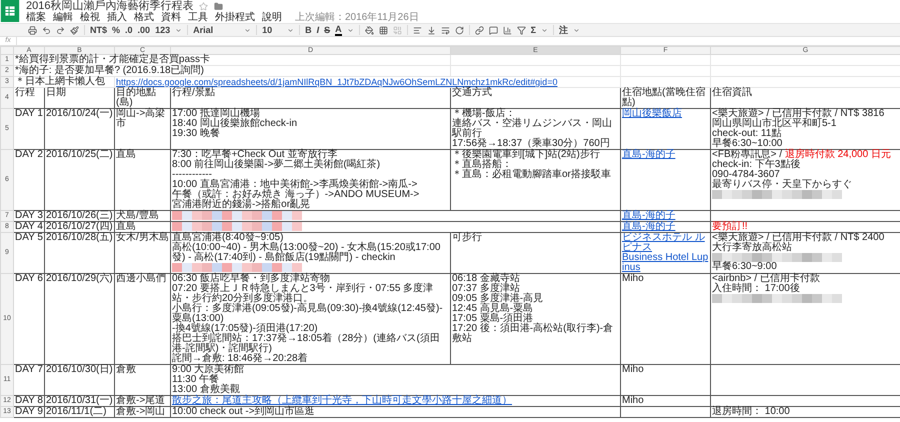  What do you see at coordinates (730, 227) in the screenshot?
I see `alert-text: 要預訂!!` at bounding box center [730, 227].